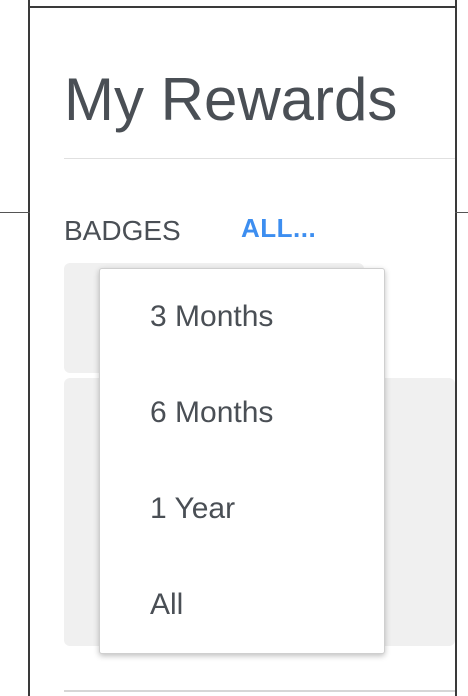  What do you see at coordinates (242, 605) in the screenshot?
I see `menu-option-all: All` at bounding box center [242, 605].